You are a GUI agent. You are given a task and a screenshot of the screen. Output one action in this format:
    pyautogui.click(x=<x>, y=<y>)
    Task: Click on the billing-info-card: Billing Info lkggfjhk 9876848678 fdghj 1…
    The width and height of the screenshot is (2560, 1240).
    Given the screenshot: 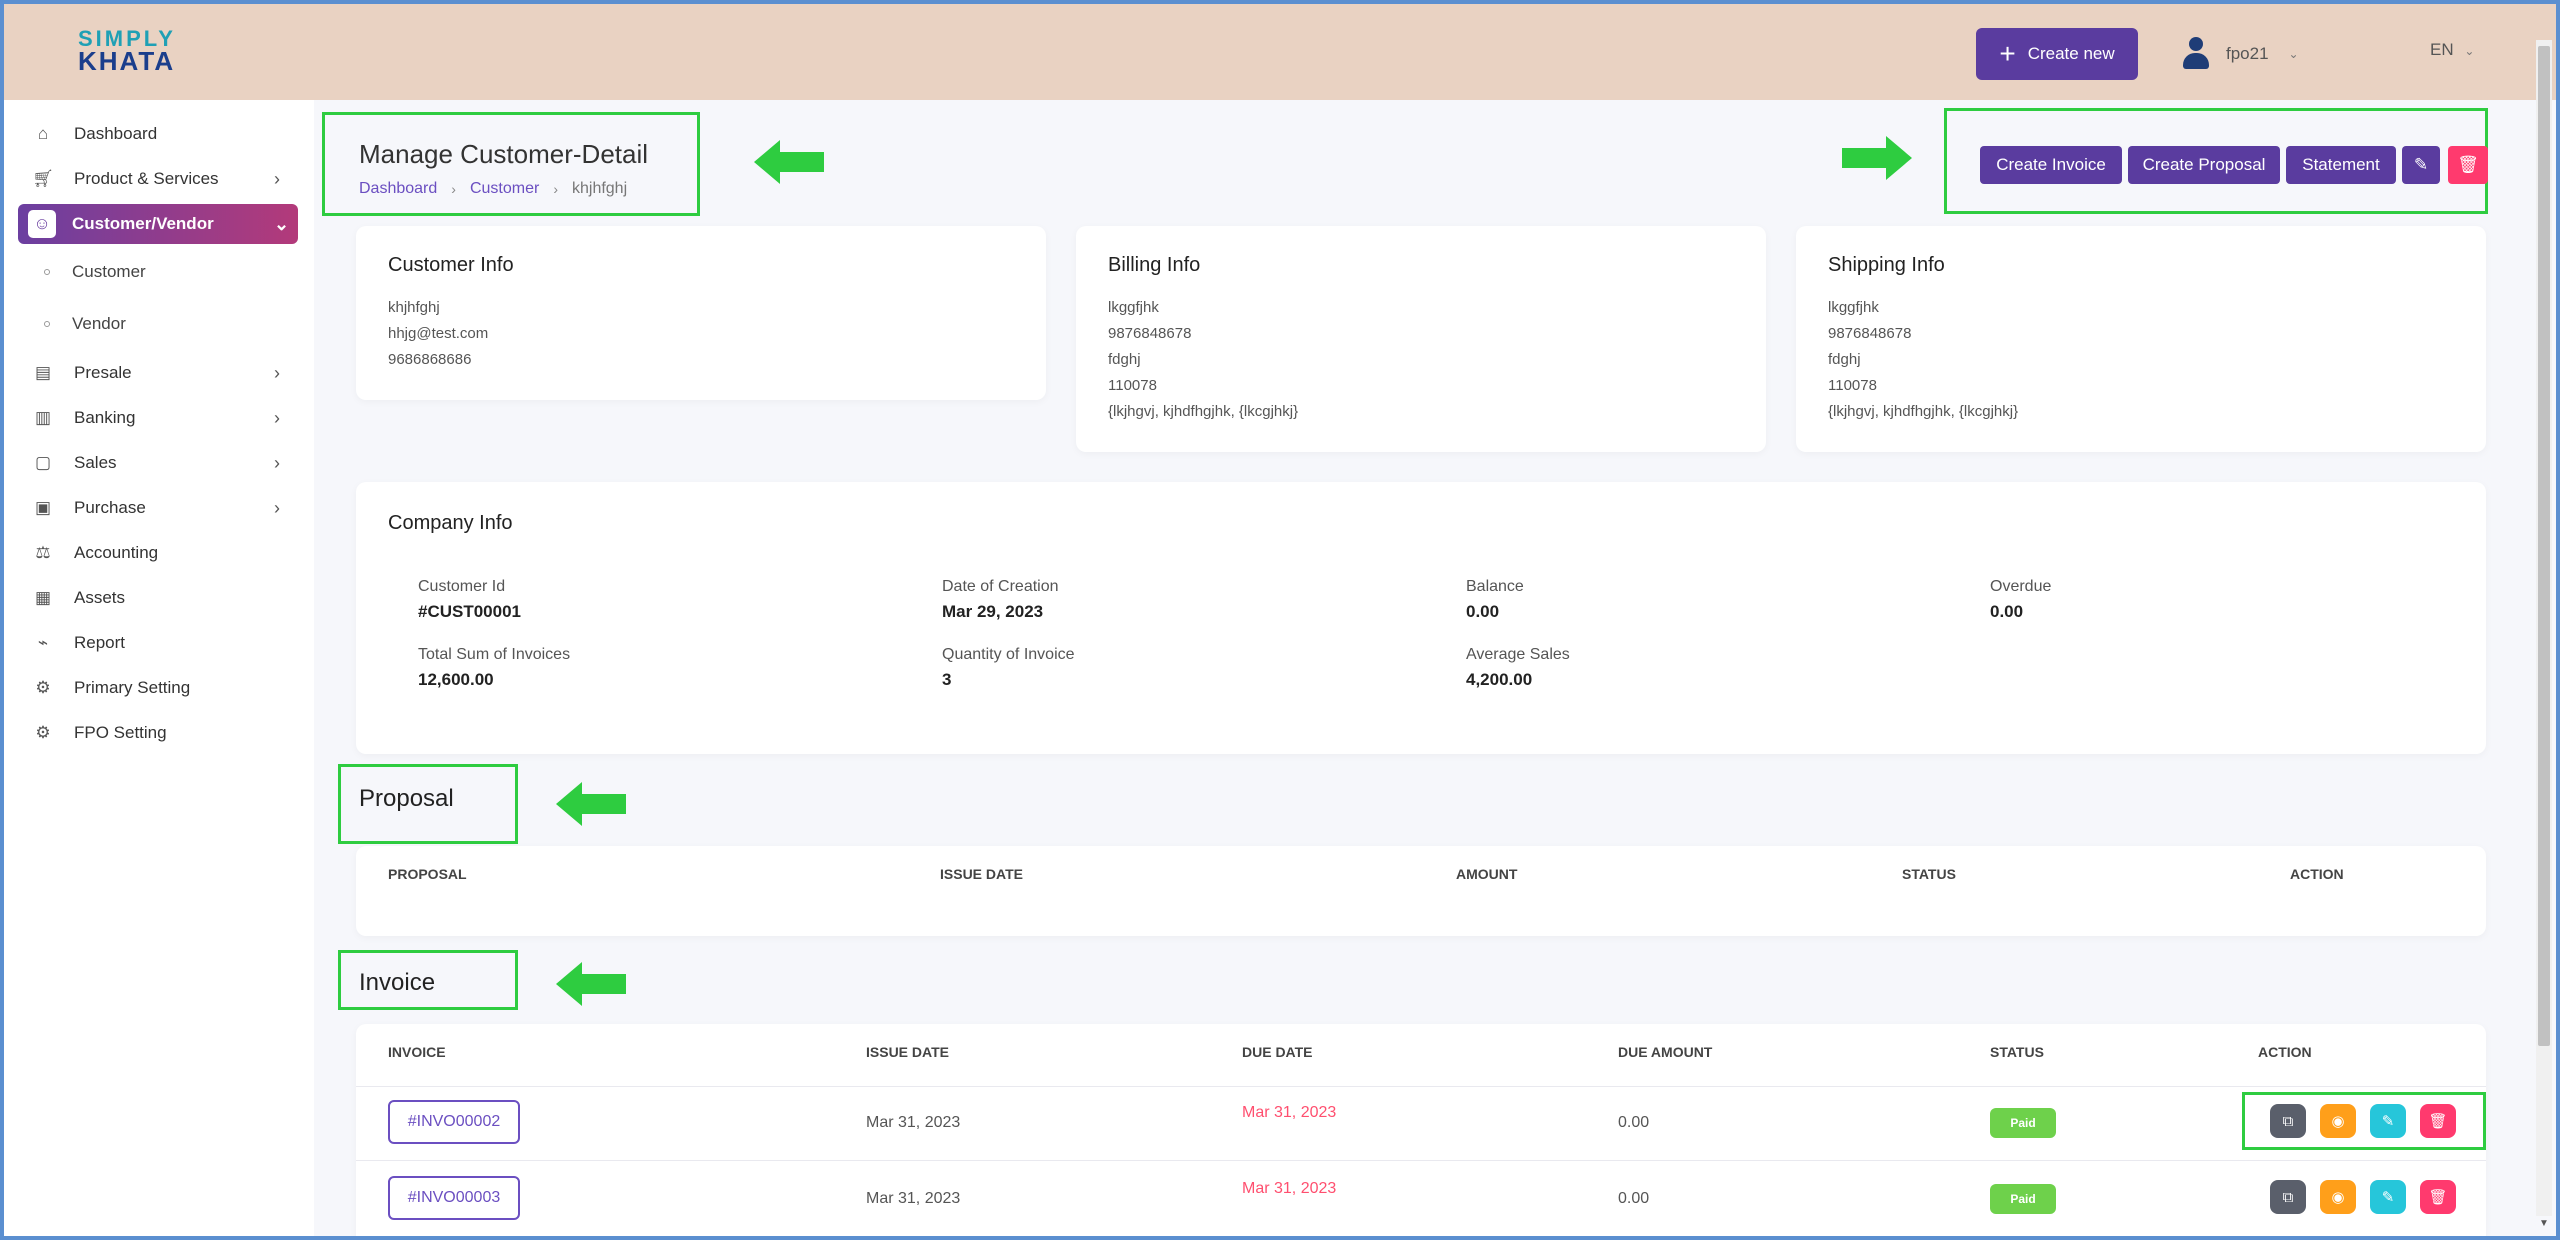 What is the action you would take?
    pyautogui.click(x=1421, y=339)
    